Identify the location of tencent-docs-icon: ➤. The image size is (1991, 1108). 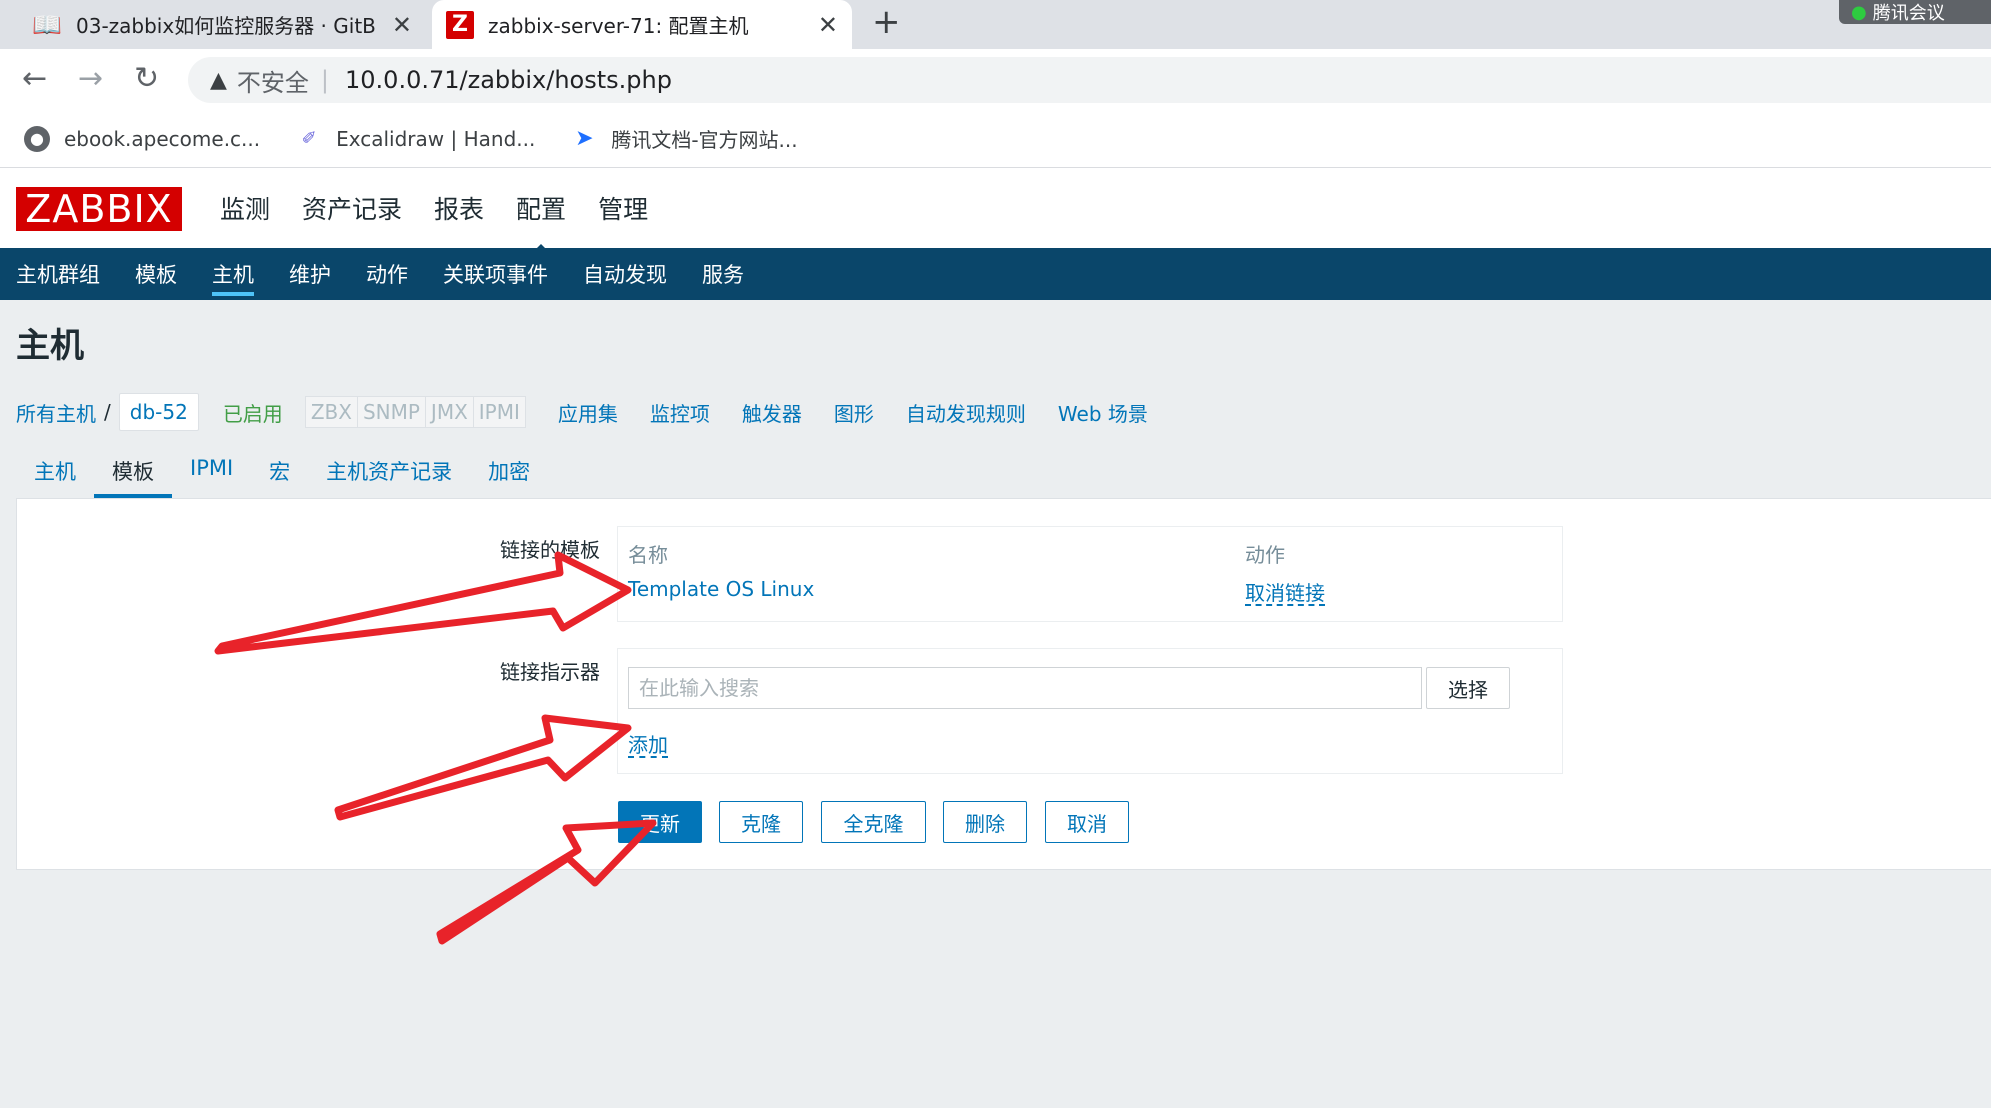
(584, 138).